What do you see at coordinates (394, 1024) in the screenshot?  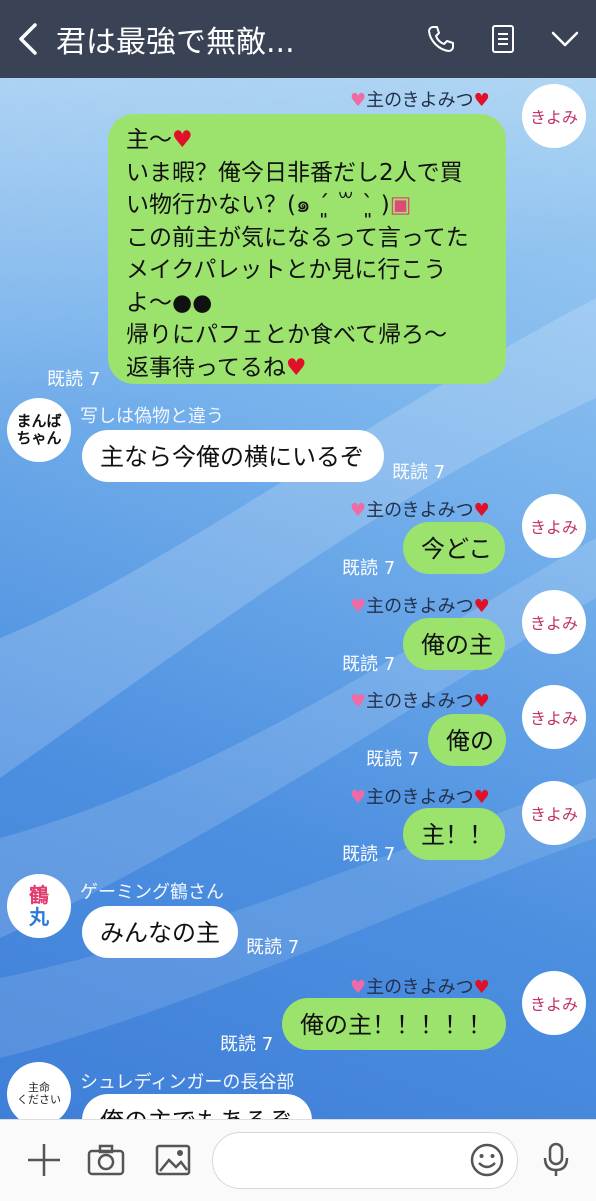 I see `message-bubble: 俺の主！！！！！` at bounding box center [394, 1024].